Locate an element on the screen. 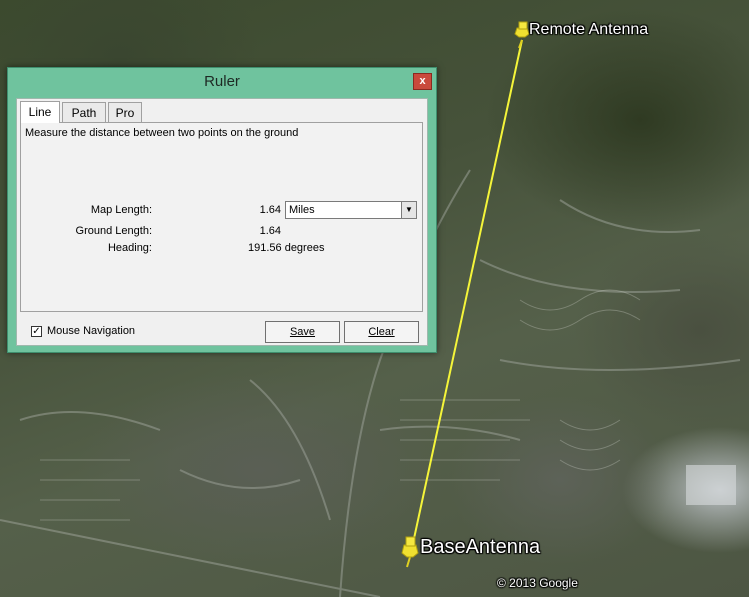  map-length-value: 1.64 is located at coordinates (270, 210).